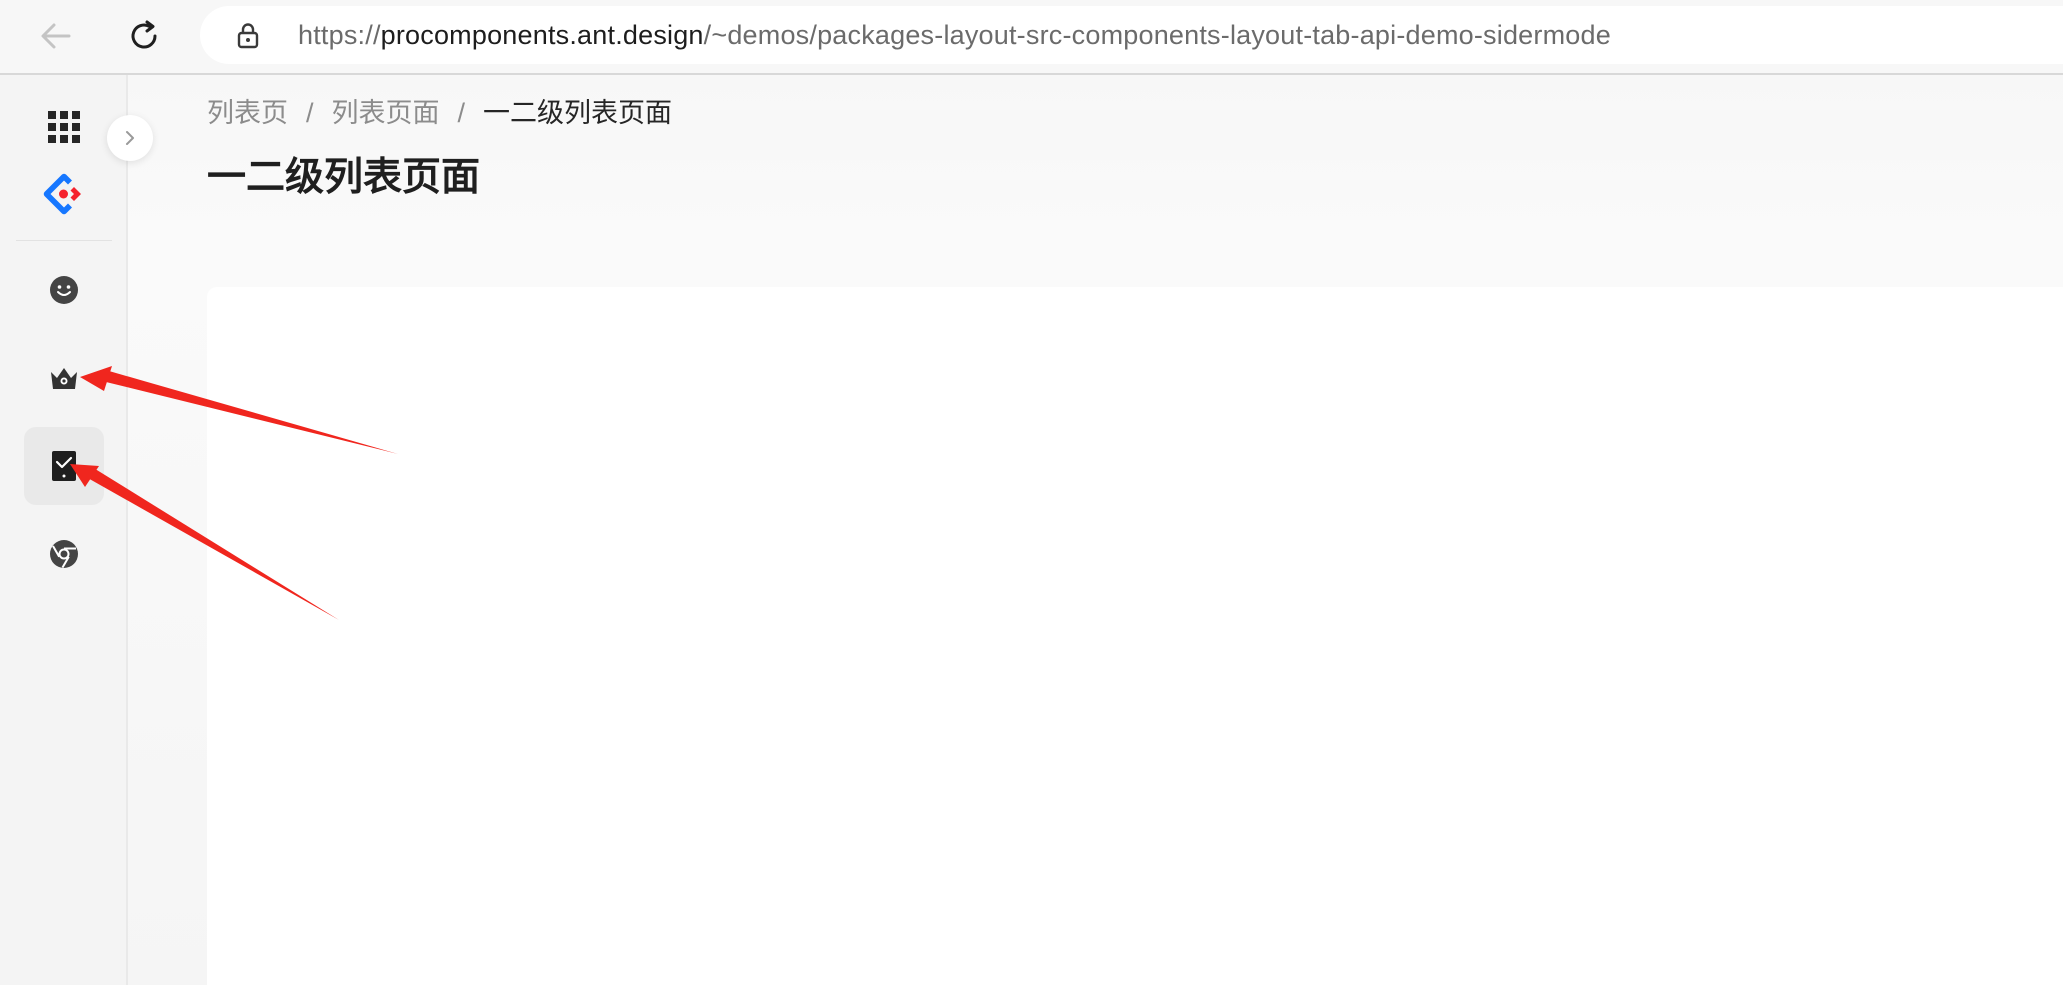 This screenshot has height=985, width=2063. What do you see at coordinates (344, 177) in the screenshot?
I see `page-title: 一二级列表页面` at bounding box center [344, 177].